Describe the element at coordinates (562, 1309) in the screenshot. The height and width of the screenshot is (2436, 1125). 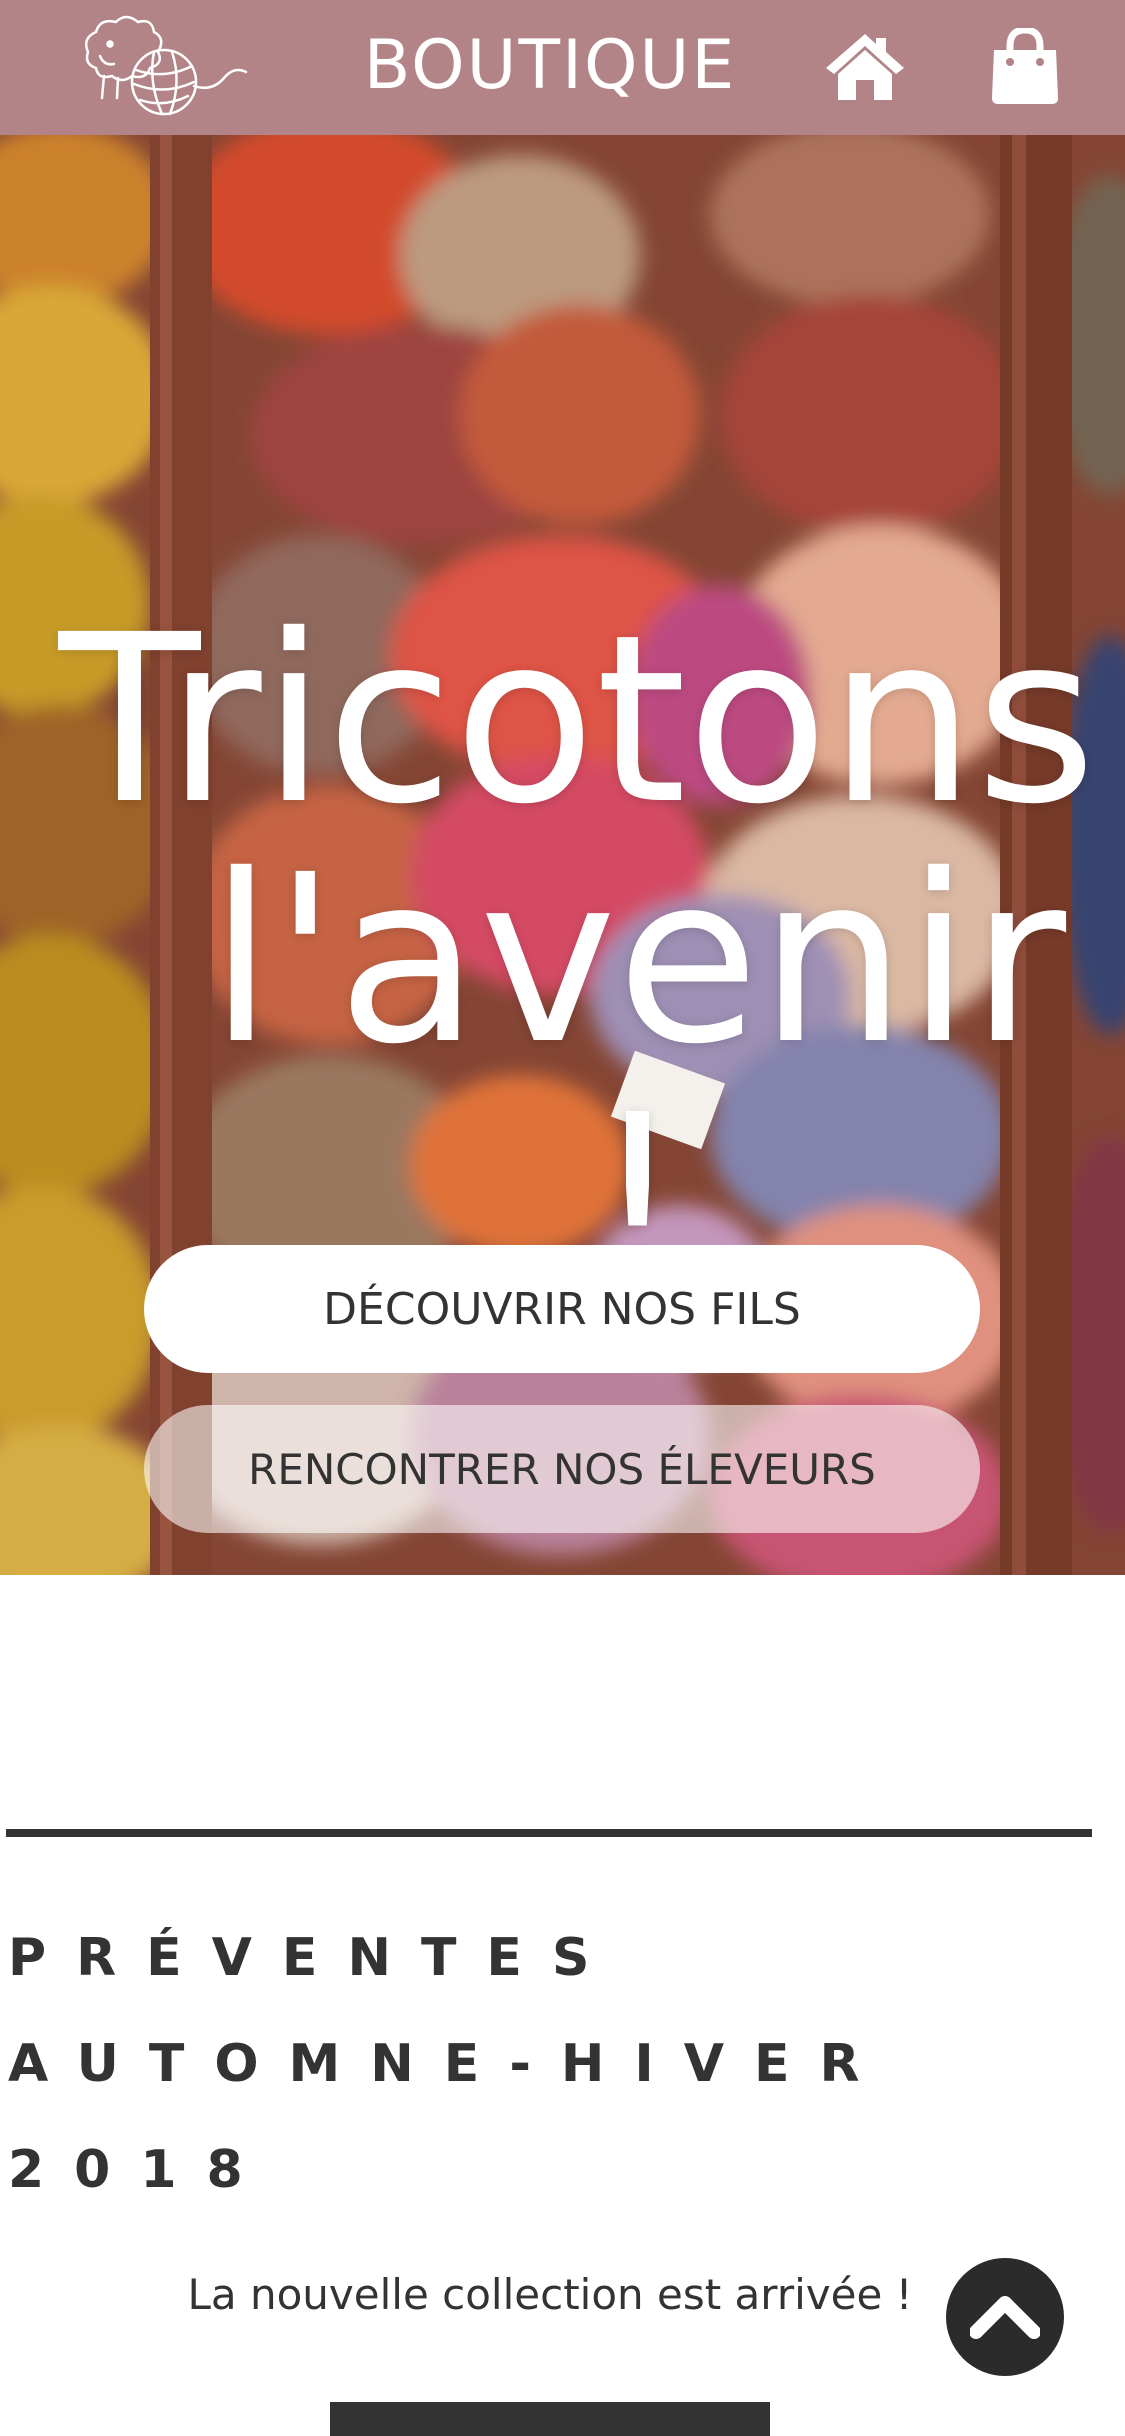
I see `discover-yarns-button: DÉCOUVRIR NOS FILS` at that location.